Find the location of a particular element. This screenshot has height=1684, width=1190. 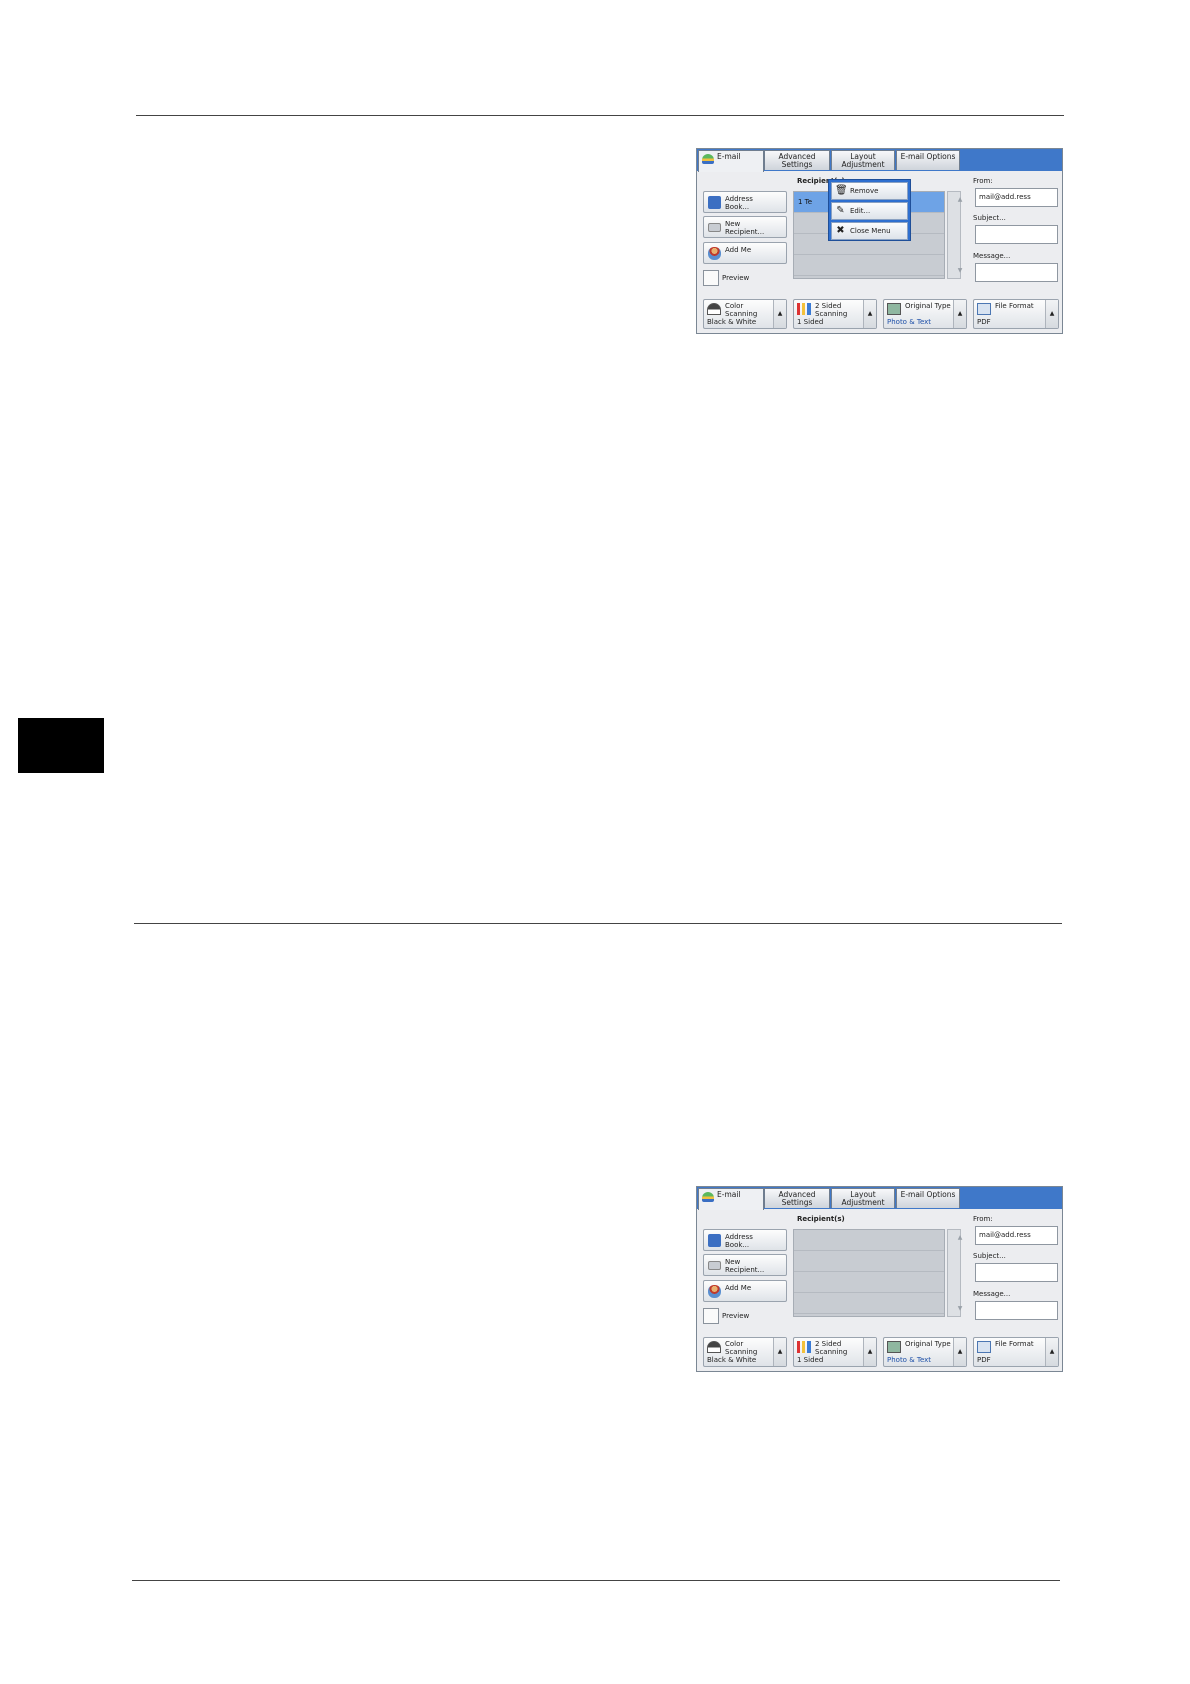

section-rule is located at coordinates (598, 923).